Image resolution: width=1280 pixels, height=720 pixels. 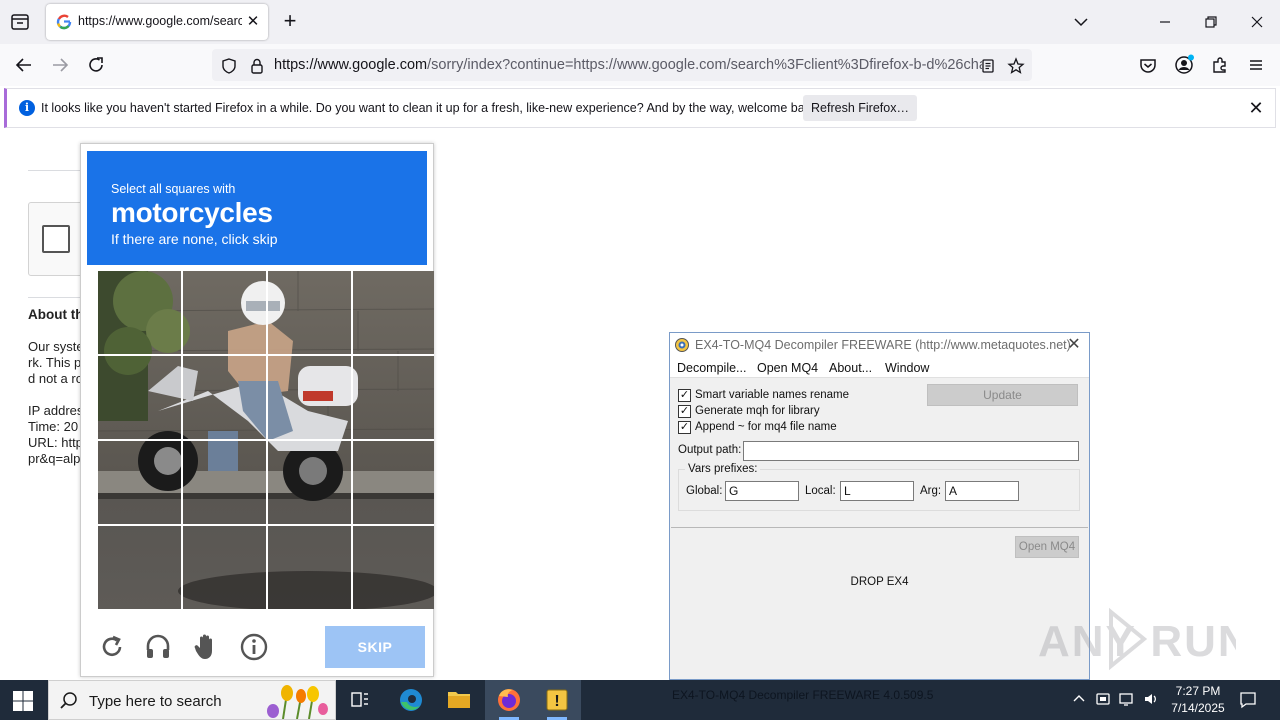 What do you see at coordinates (206, 647) in the screenshot?
I see `hand-icon` at bounding box center [206, 647].